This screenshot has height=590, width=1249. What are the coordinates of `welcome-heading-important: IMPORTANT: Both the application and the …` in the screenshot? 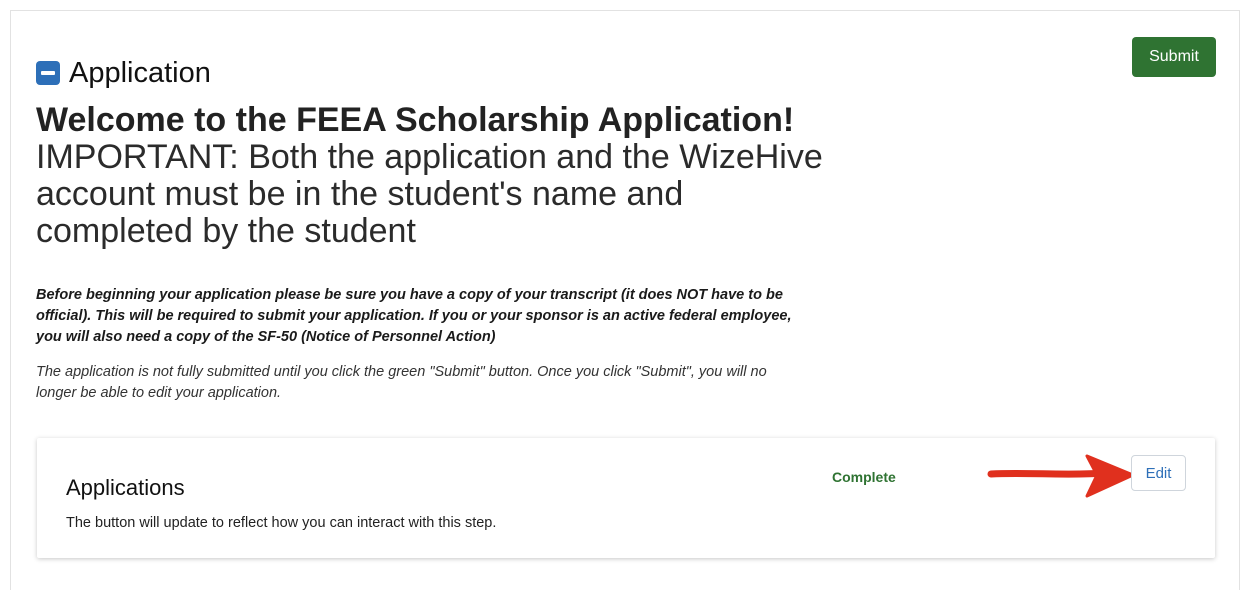 It's located at (429, 194).